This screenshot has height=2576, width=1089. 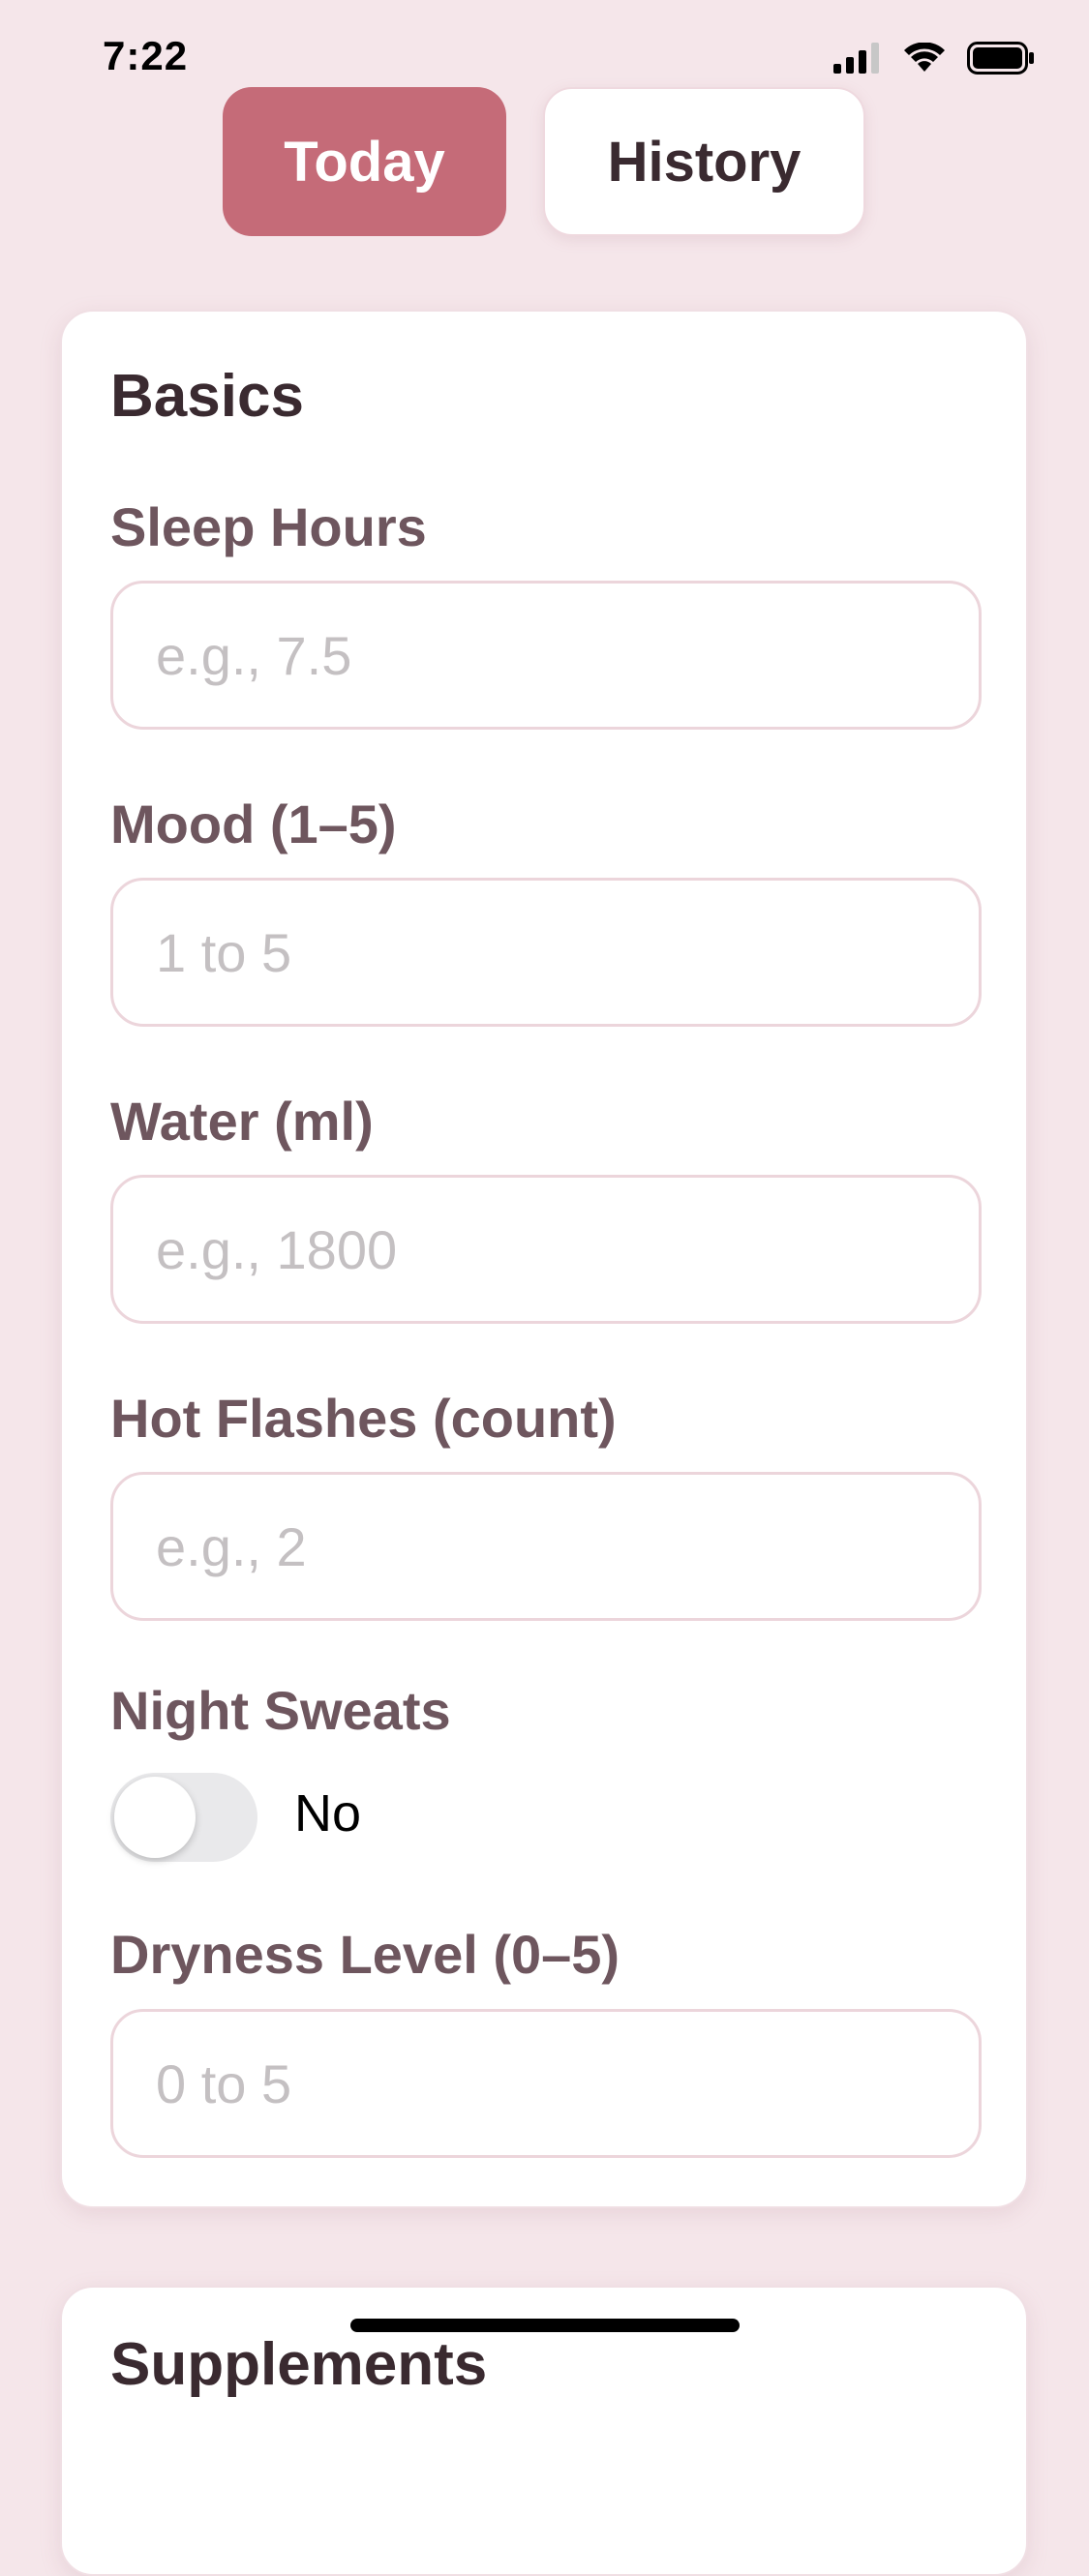 I want to click on status-time: 7:22, so click(x=146, y=55).